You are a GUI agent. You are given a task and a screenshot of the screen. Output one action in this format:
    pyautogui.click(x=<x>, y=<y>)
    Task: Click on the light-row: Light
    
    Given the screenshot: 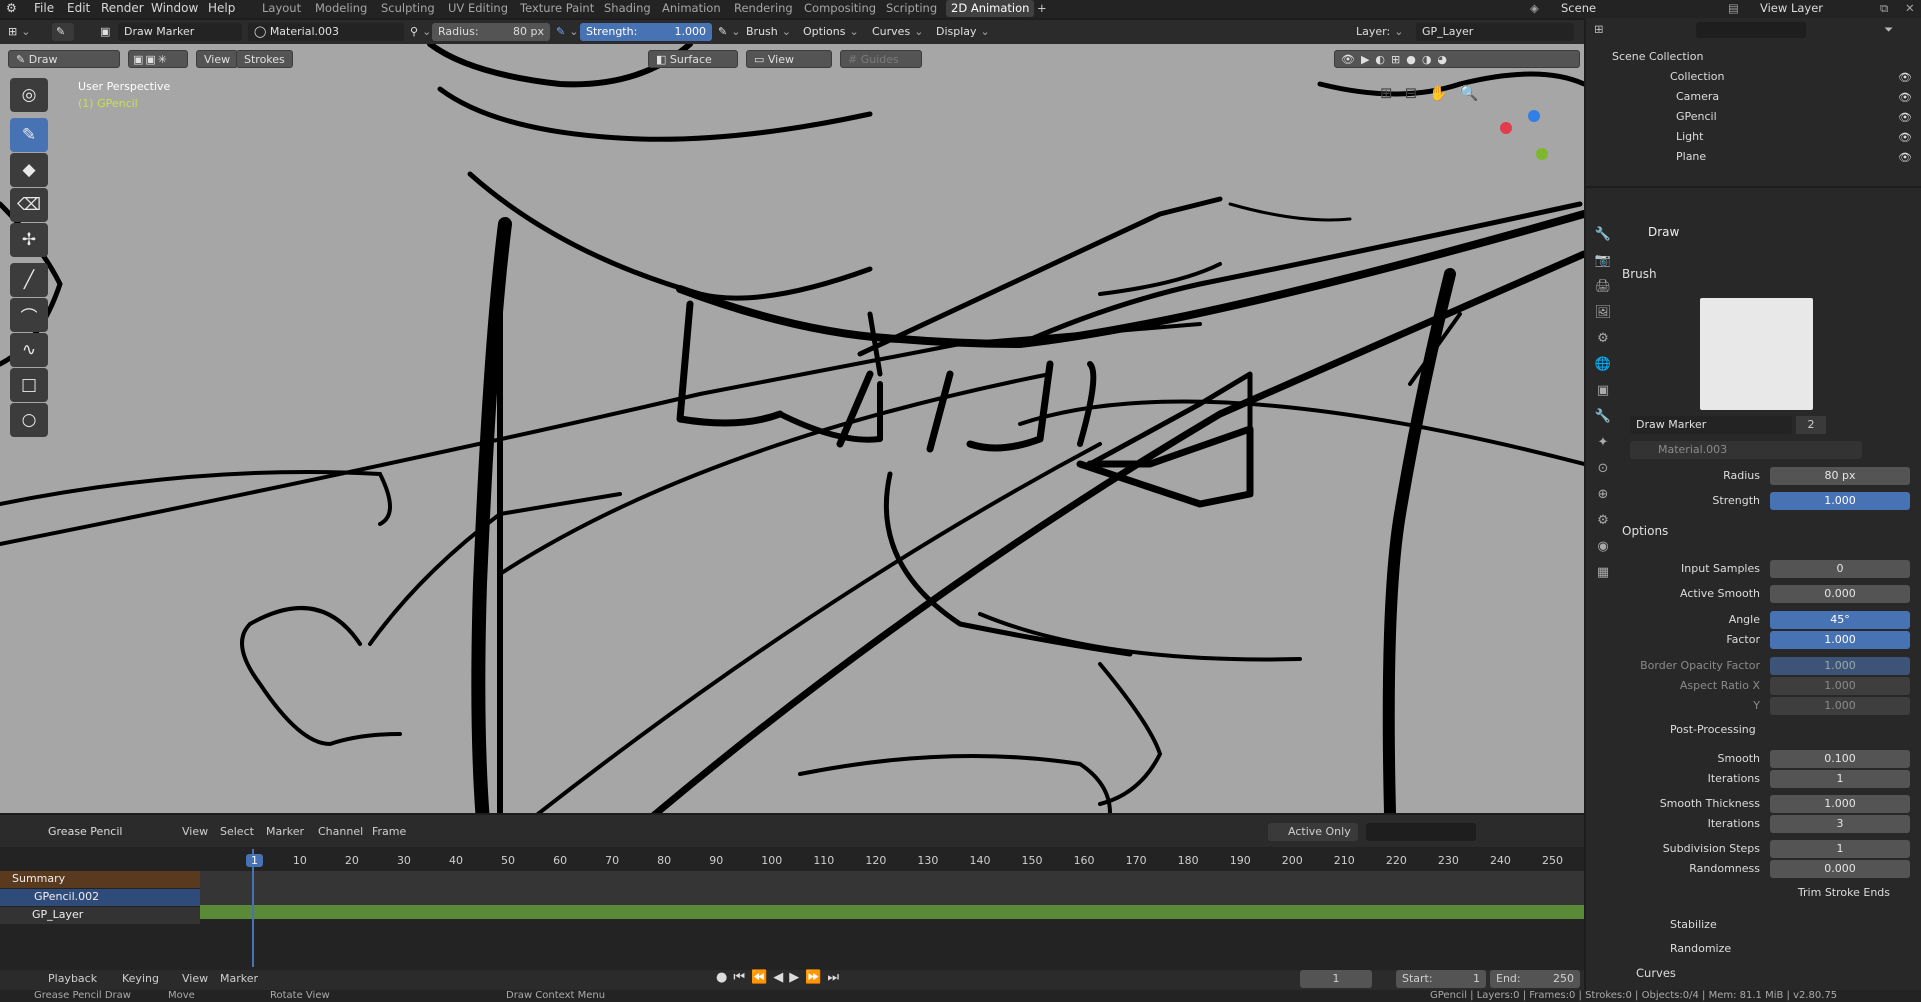 What is the action you would take?
    pyautogui.click(x=1689, y=136)
    